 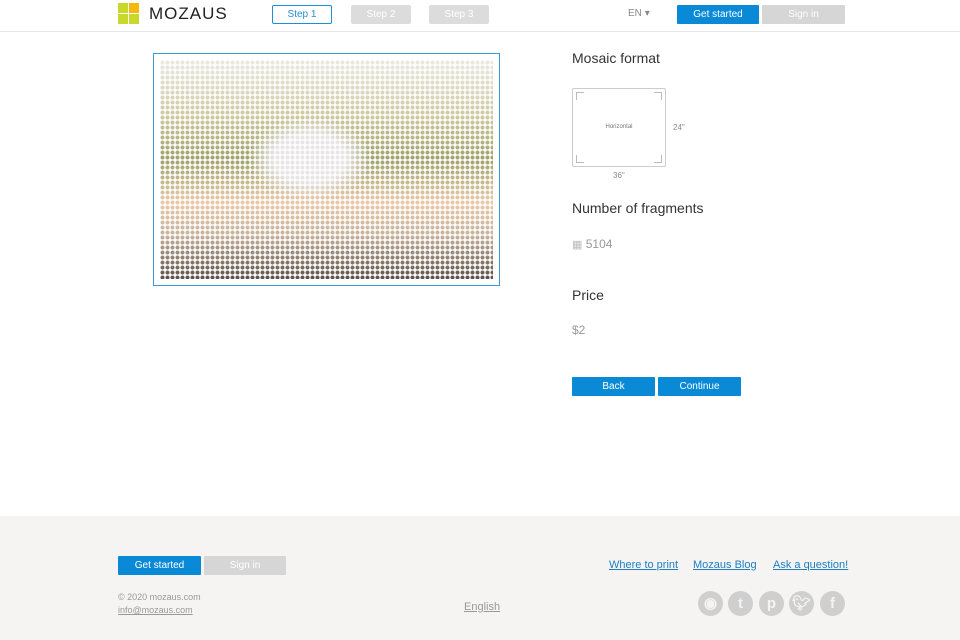 What do you see at coordinates (588, 295) in the screenshot?
I see `price-title: Price` at bounding box center [588, 295].